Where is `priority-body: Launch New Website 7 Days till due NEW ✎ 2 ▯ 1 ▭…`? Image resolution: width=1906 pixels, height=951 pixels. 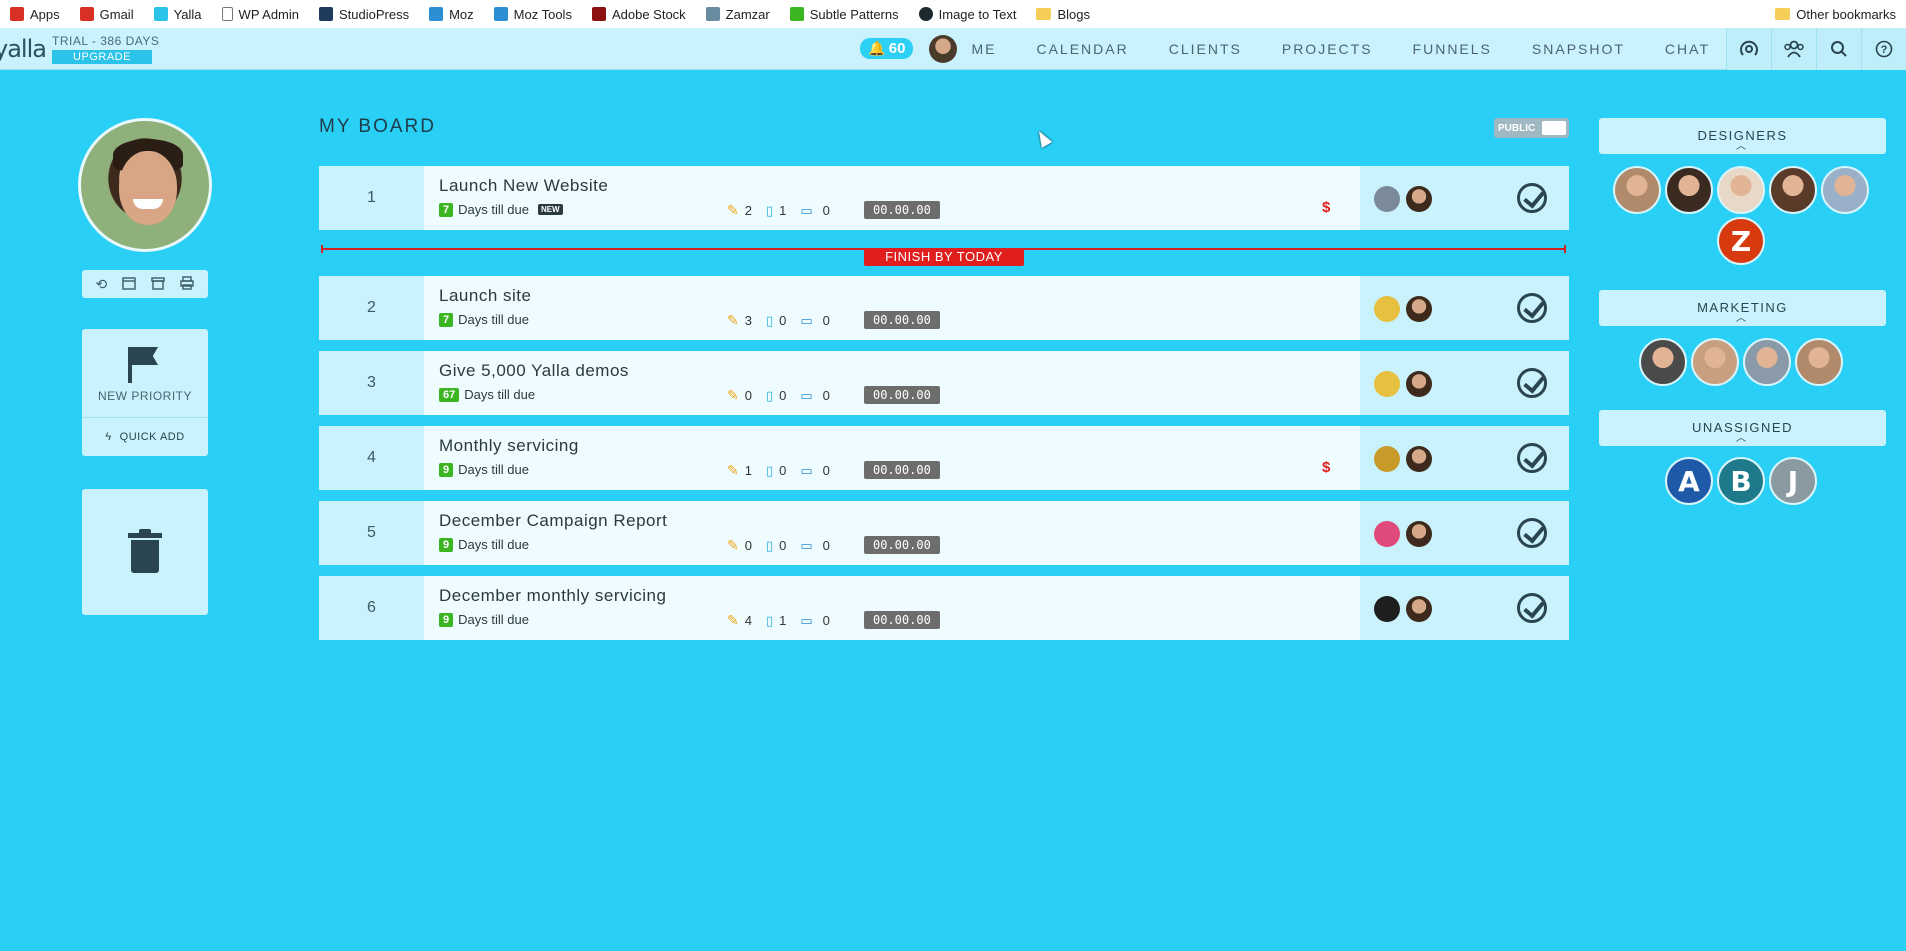 priority-body: Launch New Website 7 Days till due NEW ✎ 2 ▯ 1 ▭… is located at coordinates (892, 198).